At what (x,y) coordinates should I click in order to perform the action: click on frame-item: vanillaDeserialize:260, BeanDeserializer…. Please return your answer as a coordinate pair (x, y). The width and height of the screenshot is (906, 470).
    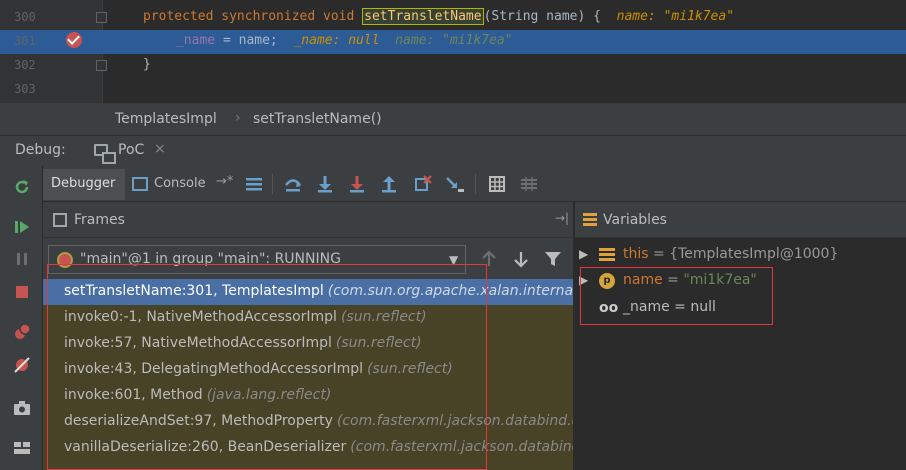
    Looking at the image, I should click on (308, 448).